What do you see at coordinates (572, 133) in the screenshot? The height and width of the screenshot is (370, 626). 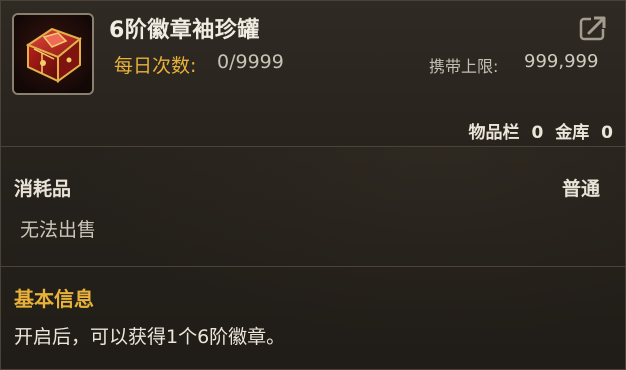 I see `vault-label: 金库` at bounding box center [572, 133].